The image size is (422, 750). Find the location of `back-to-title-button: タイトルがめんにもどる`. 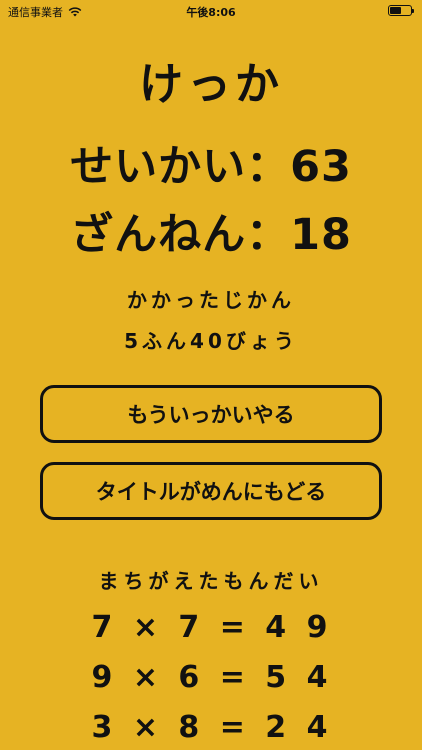

back-to-title-button: タイトルがめんにもどる is located at coordinates (211, 491).